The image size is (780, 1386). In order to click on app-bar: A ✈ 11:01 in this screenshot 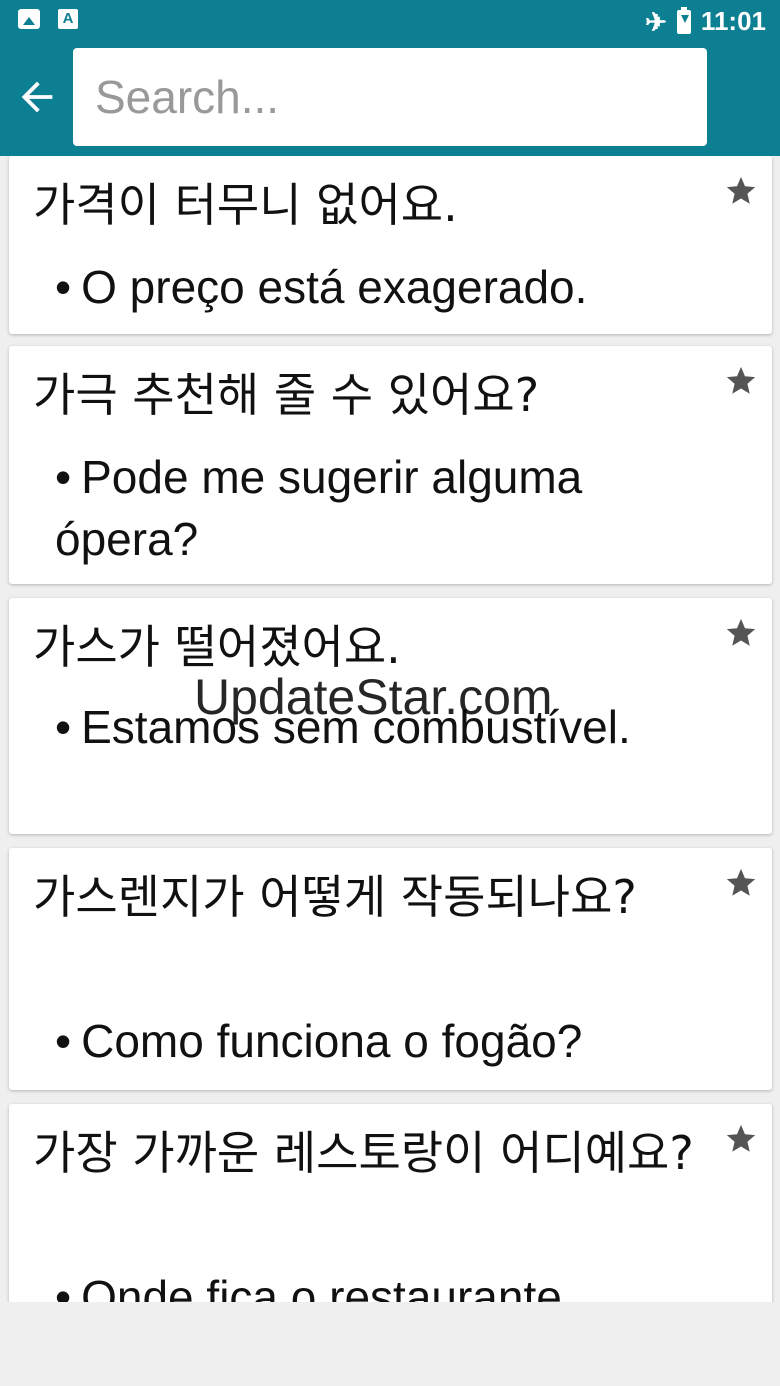, I will do `click(390, 78)`.